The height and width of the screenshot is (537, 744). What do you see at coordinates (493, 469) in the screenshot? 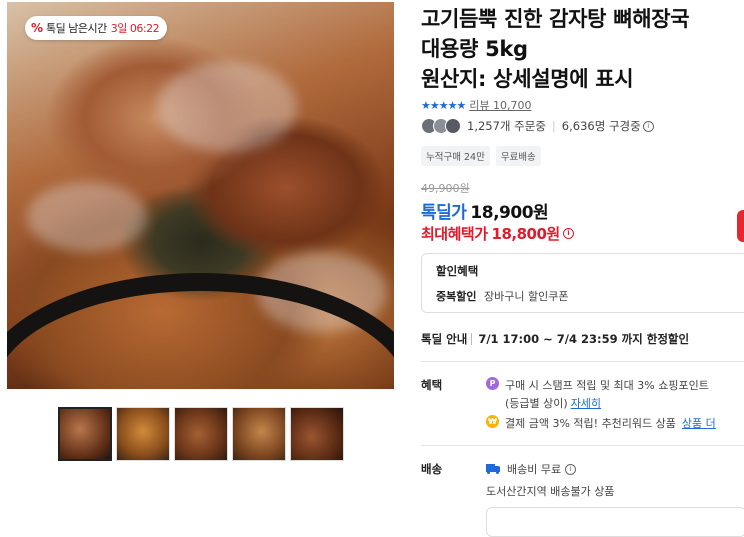
I see `truck-icon` at bounding box center [493, 469].